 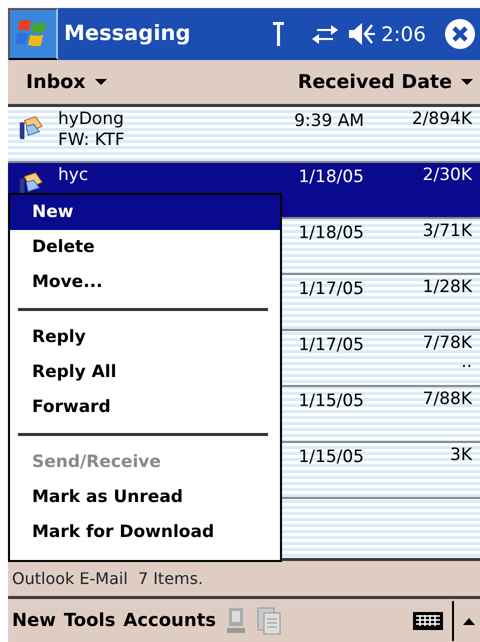 I want to click on close-icon, so click(x=460, y=34).